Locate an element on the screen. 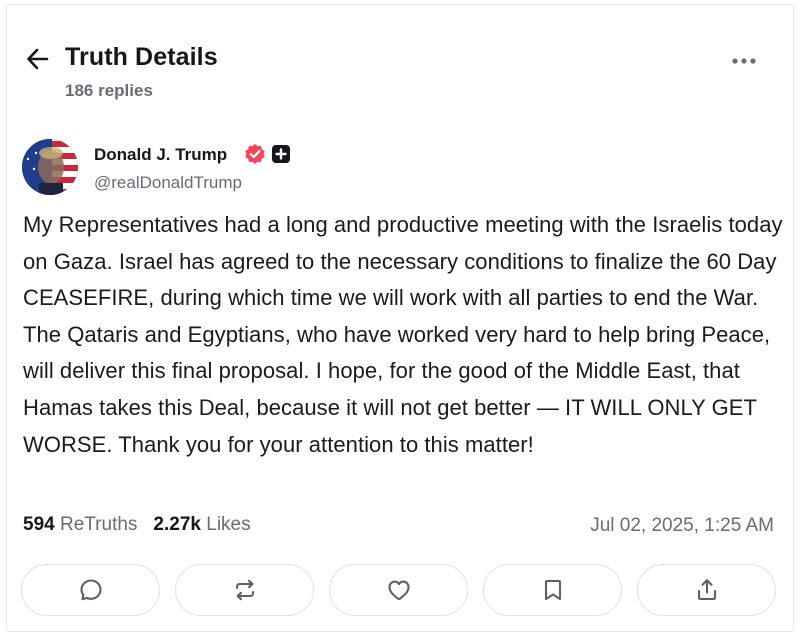  retruths-label: ReTruths is located at coordinates (98, 524).